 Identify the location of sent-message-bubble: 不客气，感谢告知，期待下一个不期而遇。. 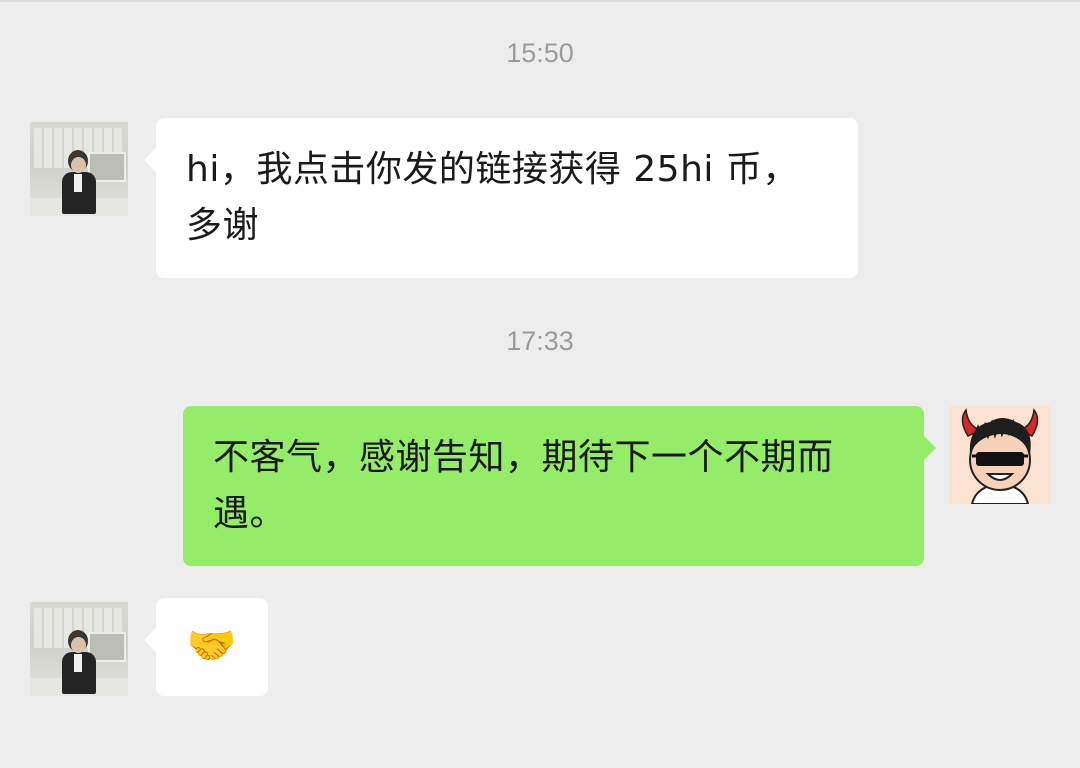
(559, 486).